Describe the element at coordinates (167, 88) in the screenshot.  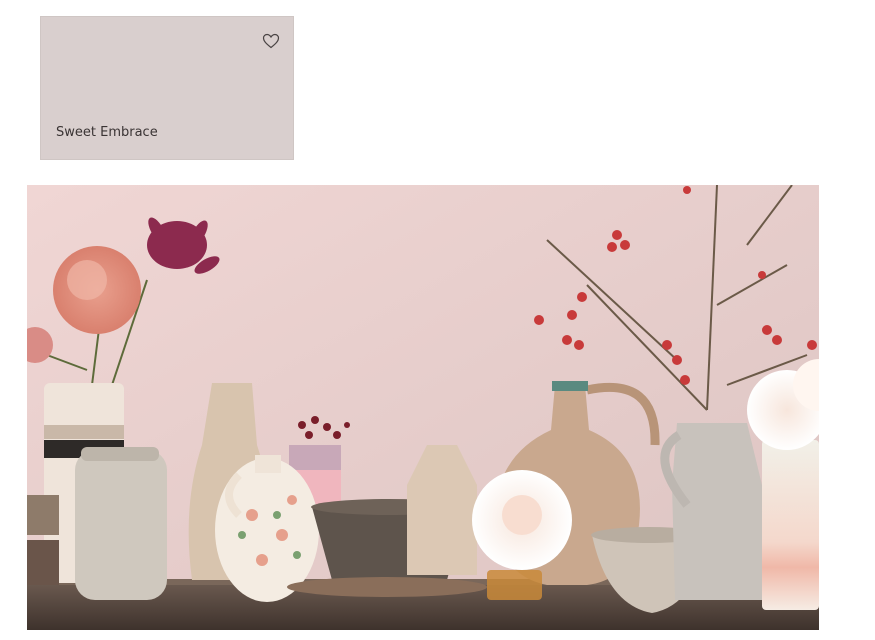
I see `color-swatch-card: Sweet Embrace` at that location.